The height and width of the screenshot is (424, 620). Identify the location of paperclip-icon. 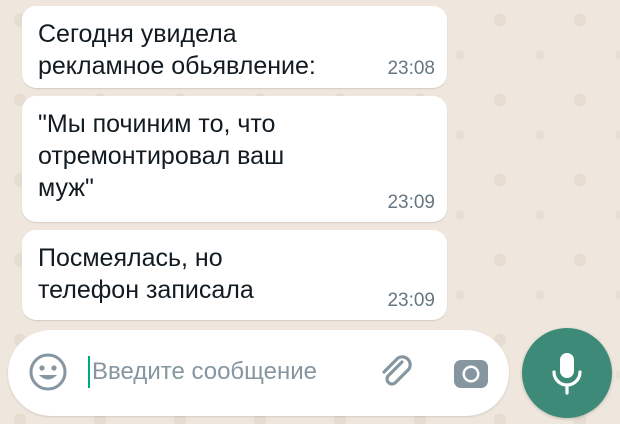
(396, 372).